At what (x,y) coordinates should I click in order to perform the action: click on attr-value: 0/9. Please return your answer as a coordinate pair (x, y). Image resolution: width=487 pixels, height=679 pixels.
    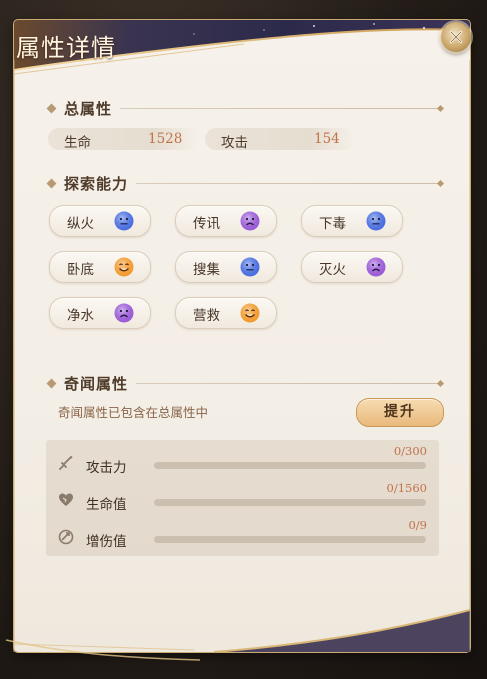
    Looking at the image, I should click on (417, 525).